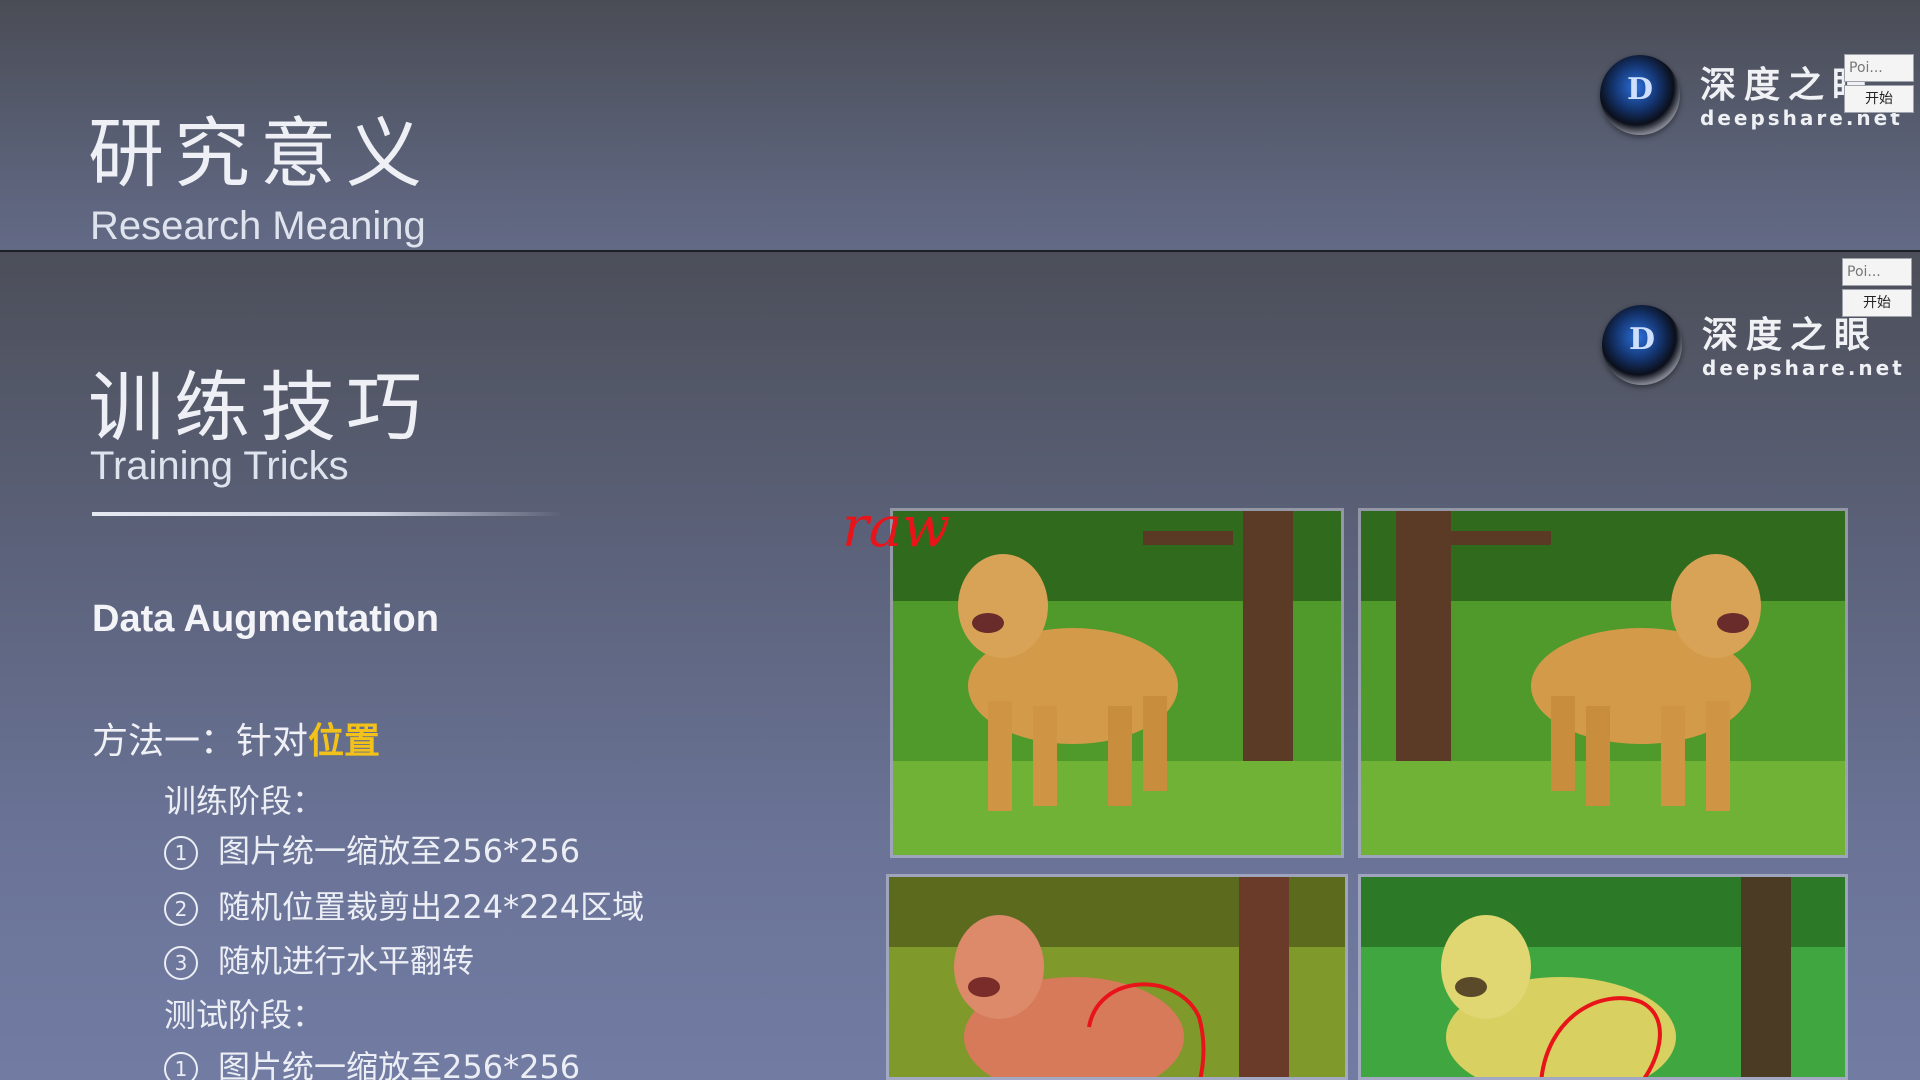 The height and width of the screenshot is (1080, 1920). Describe the element at coordinates (244, 1015) in the screenshot. I see `test-stage-label: 测试阶段：` at that location.